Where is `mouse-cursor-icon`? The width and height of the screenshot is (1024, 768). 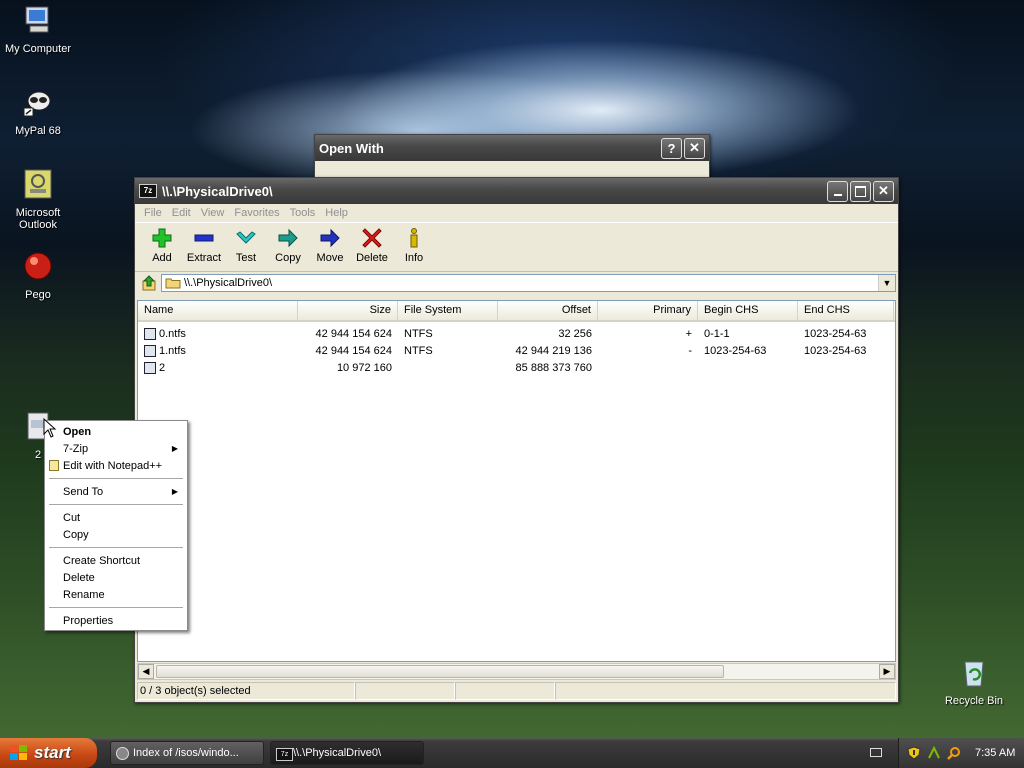
mouse-cursor-icon is located at coordinates (50, 428).